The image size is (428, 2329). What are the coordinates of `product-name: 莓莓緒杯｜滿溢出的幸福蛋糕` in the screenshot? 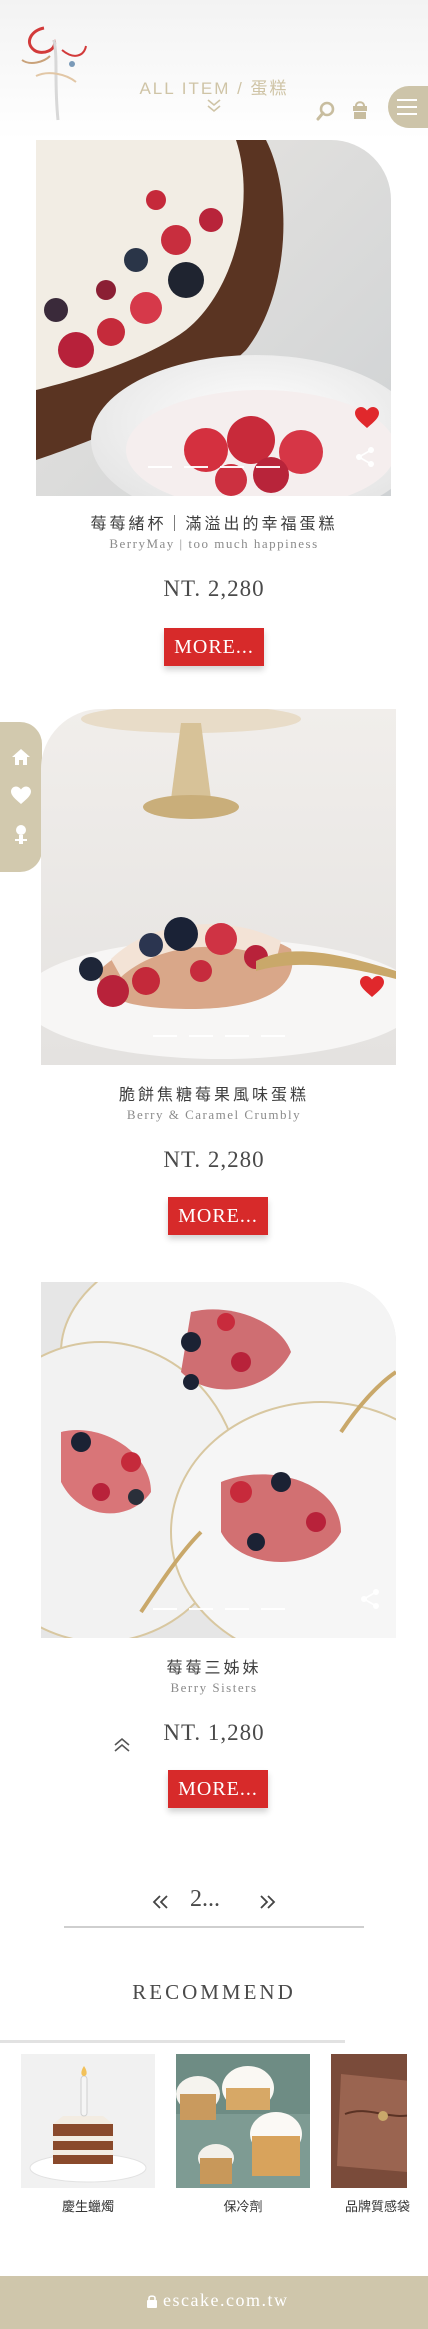 It's located at (214, 522).